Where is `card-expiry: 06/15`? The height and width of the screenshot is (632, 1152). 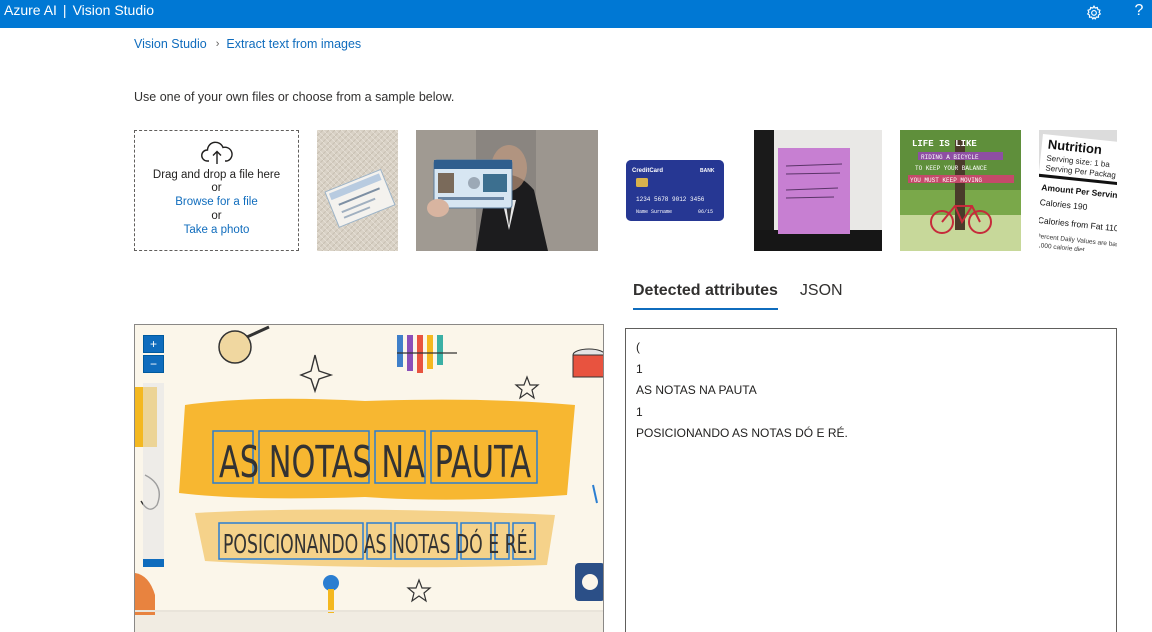 card-expiry: 06/15 is located at coordinates (705, 212).